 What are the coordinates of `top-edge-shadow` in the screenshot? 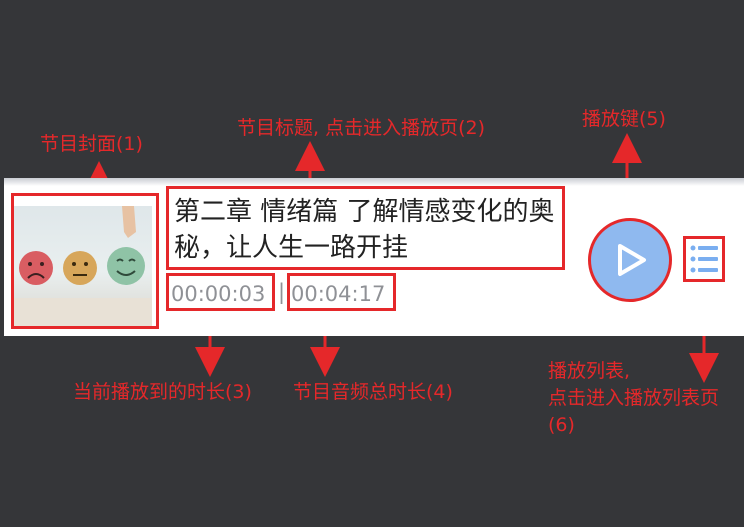 It's located at (374, 182).